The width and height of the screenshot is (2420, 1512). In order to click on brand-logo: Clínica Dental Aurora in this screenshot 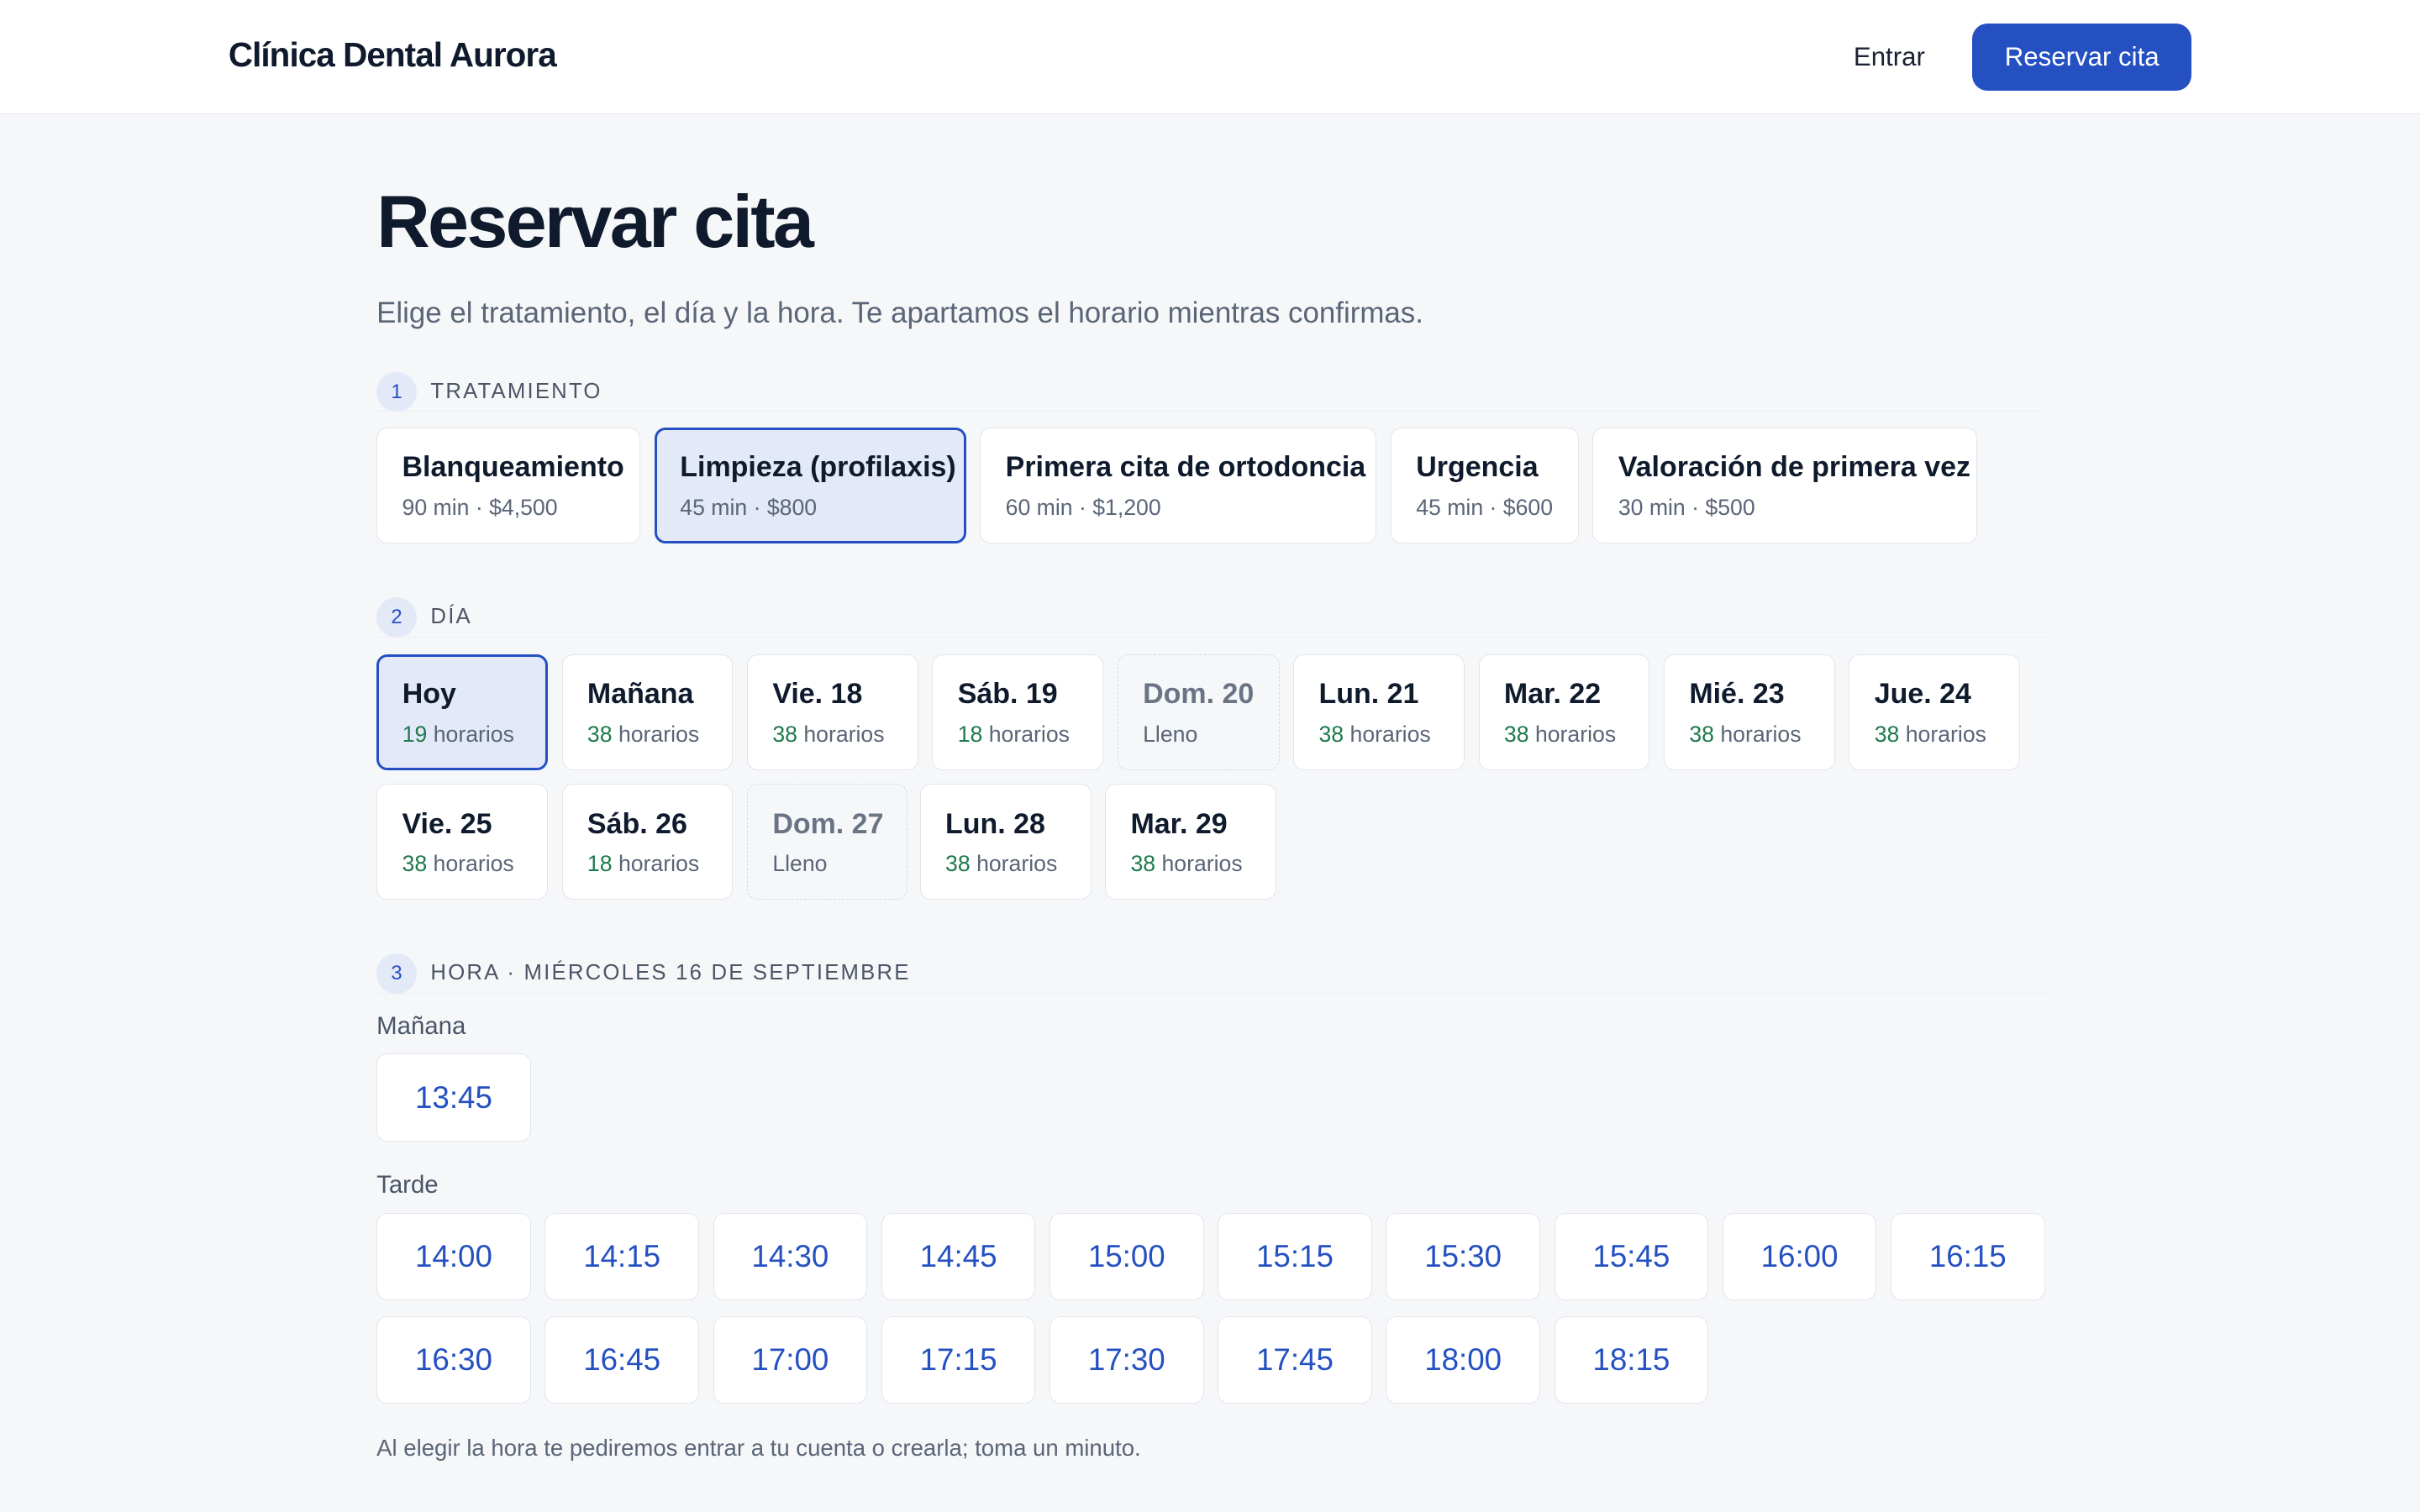, I will do `click(393, 55)`.